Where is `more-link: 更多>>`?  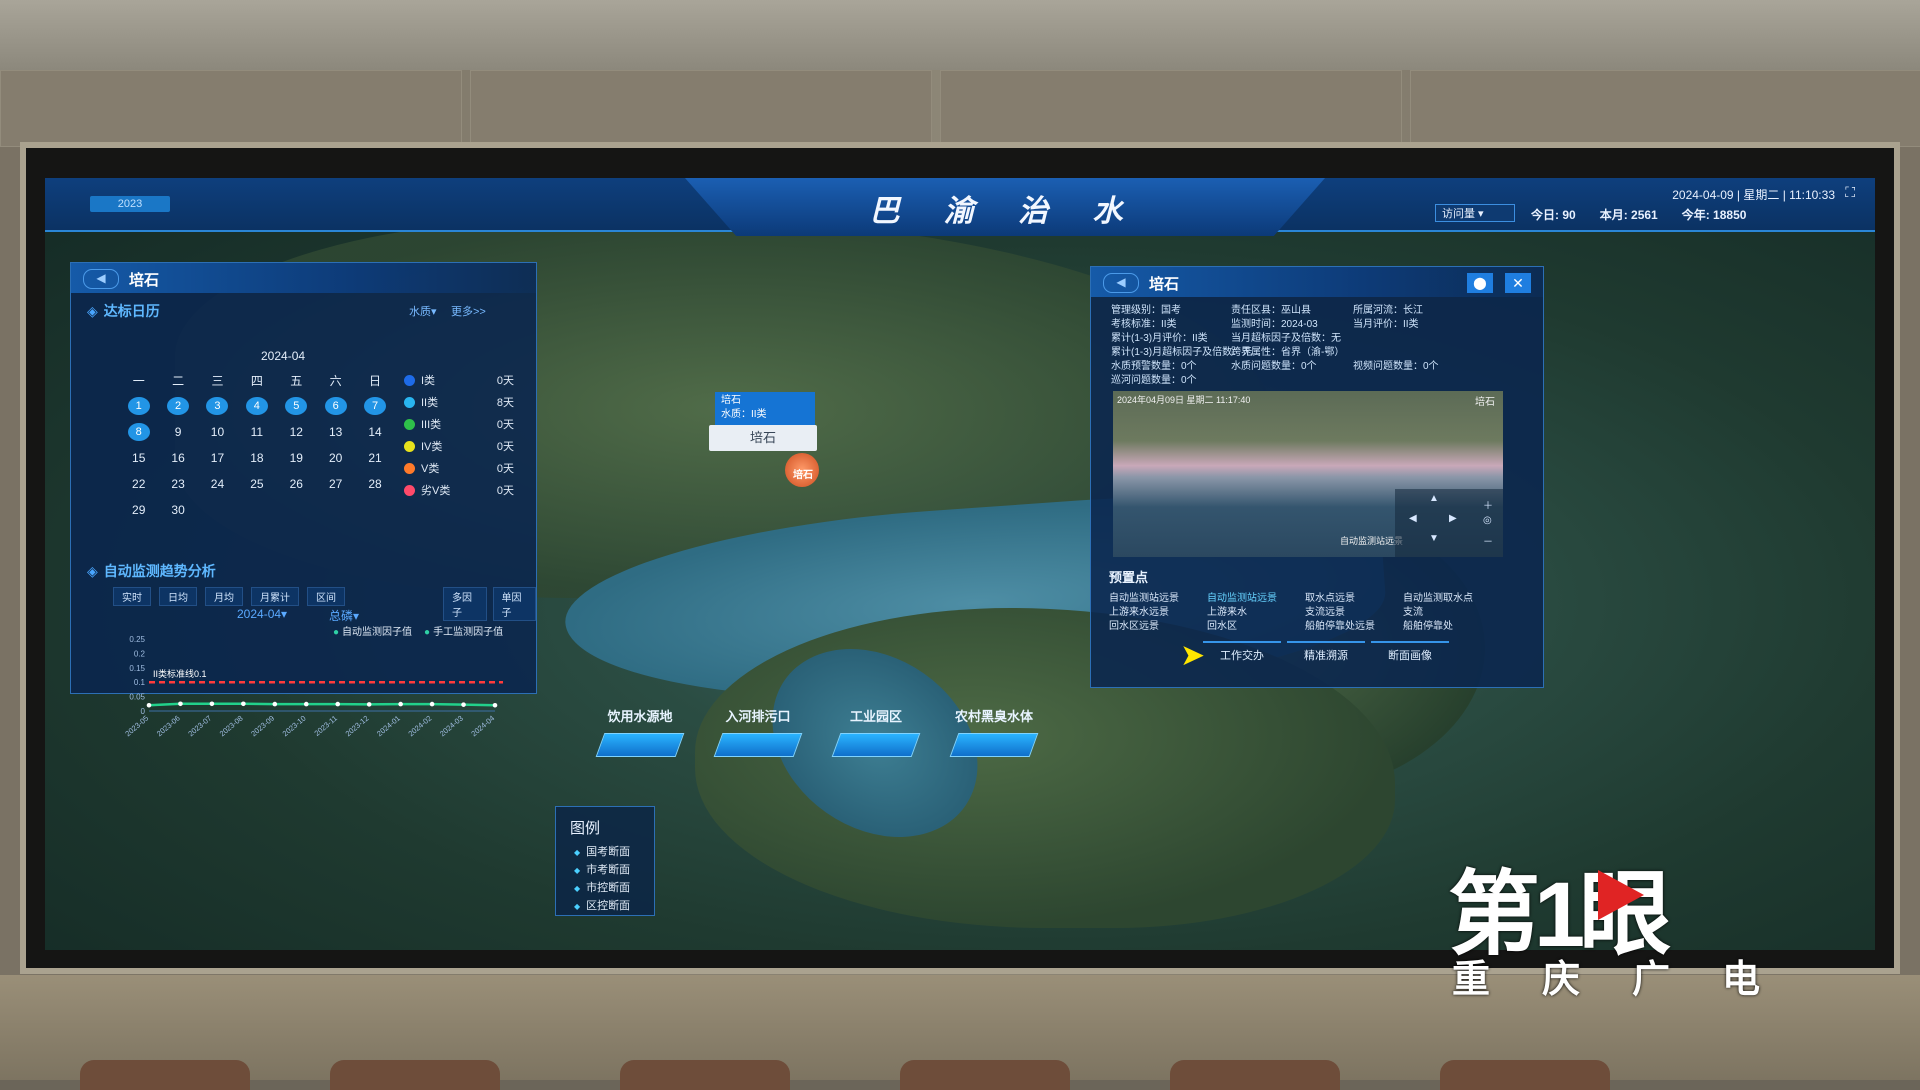 more-link: 更多>> is located at coordinates (468, 311).